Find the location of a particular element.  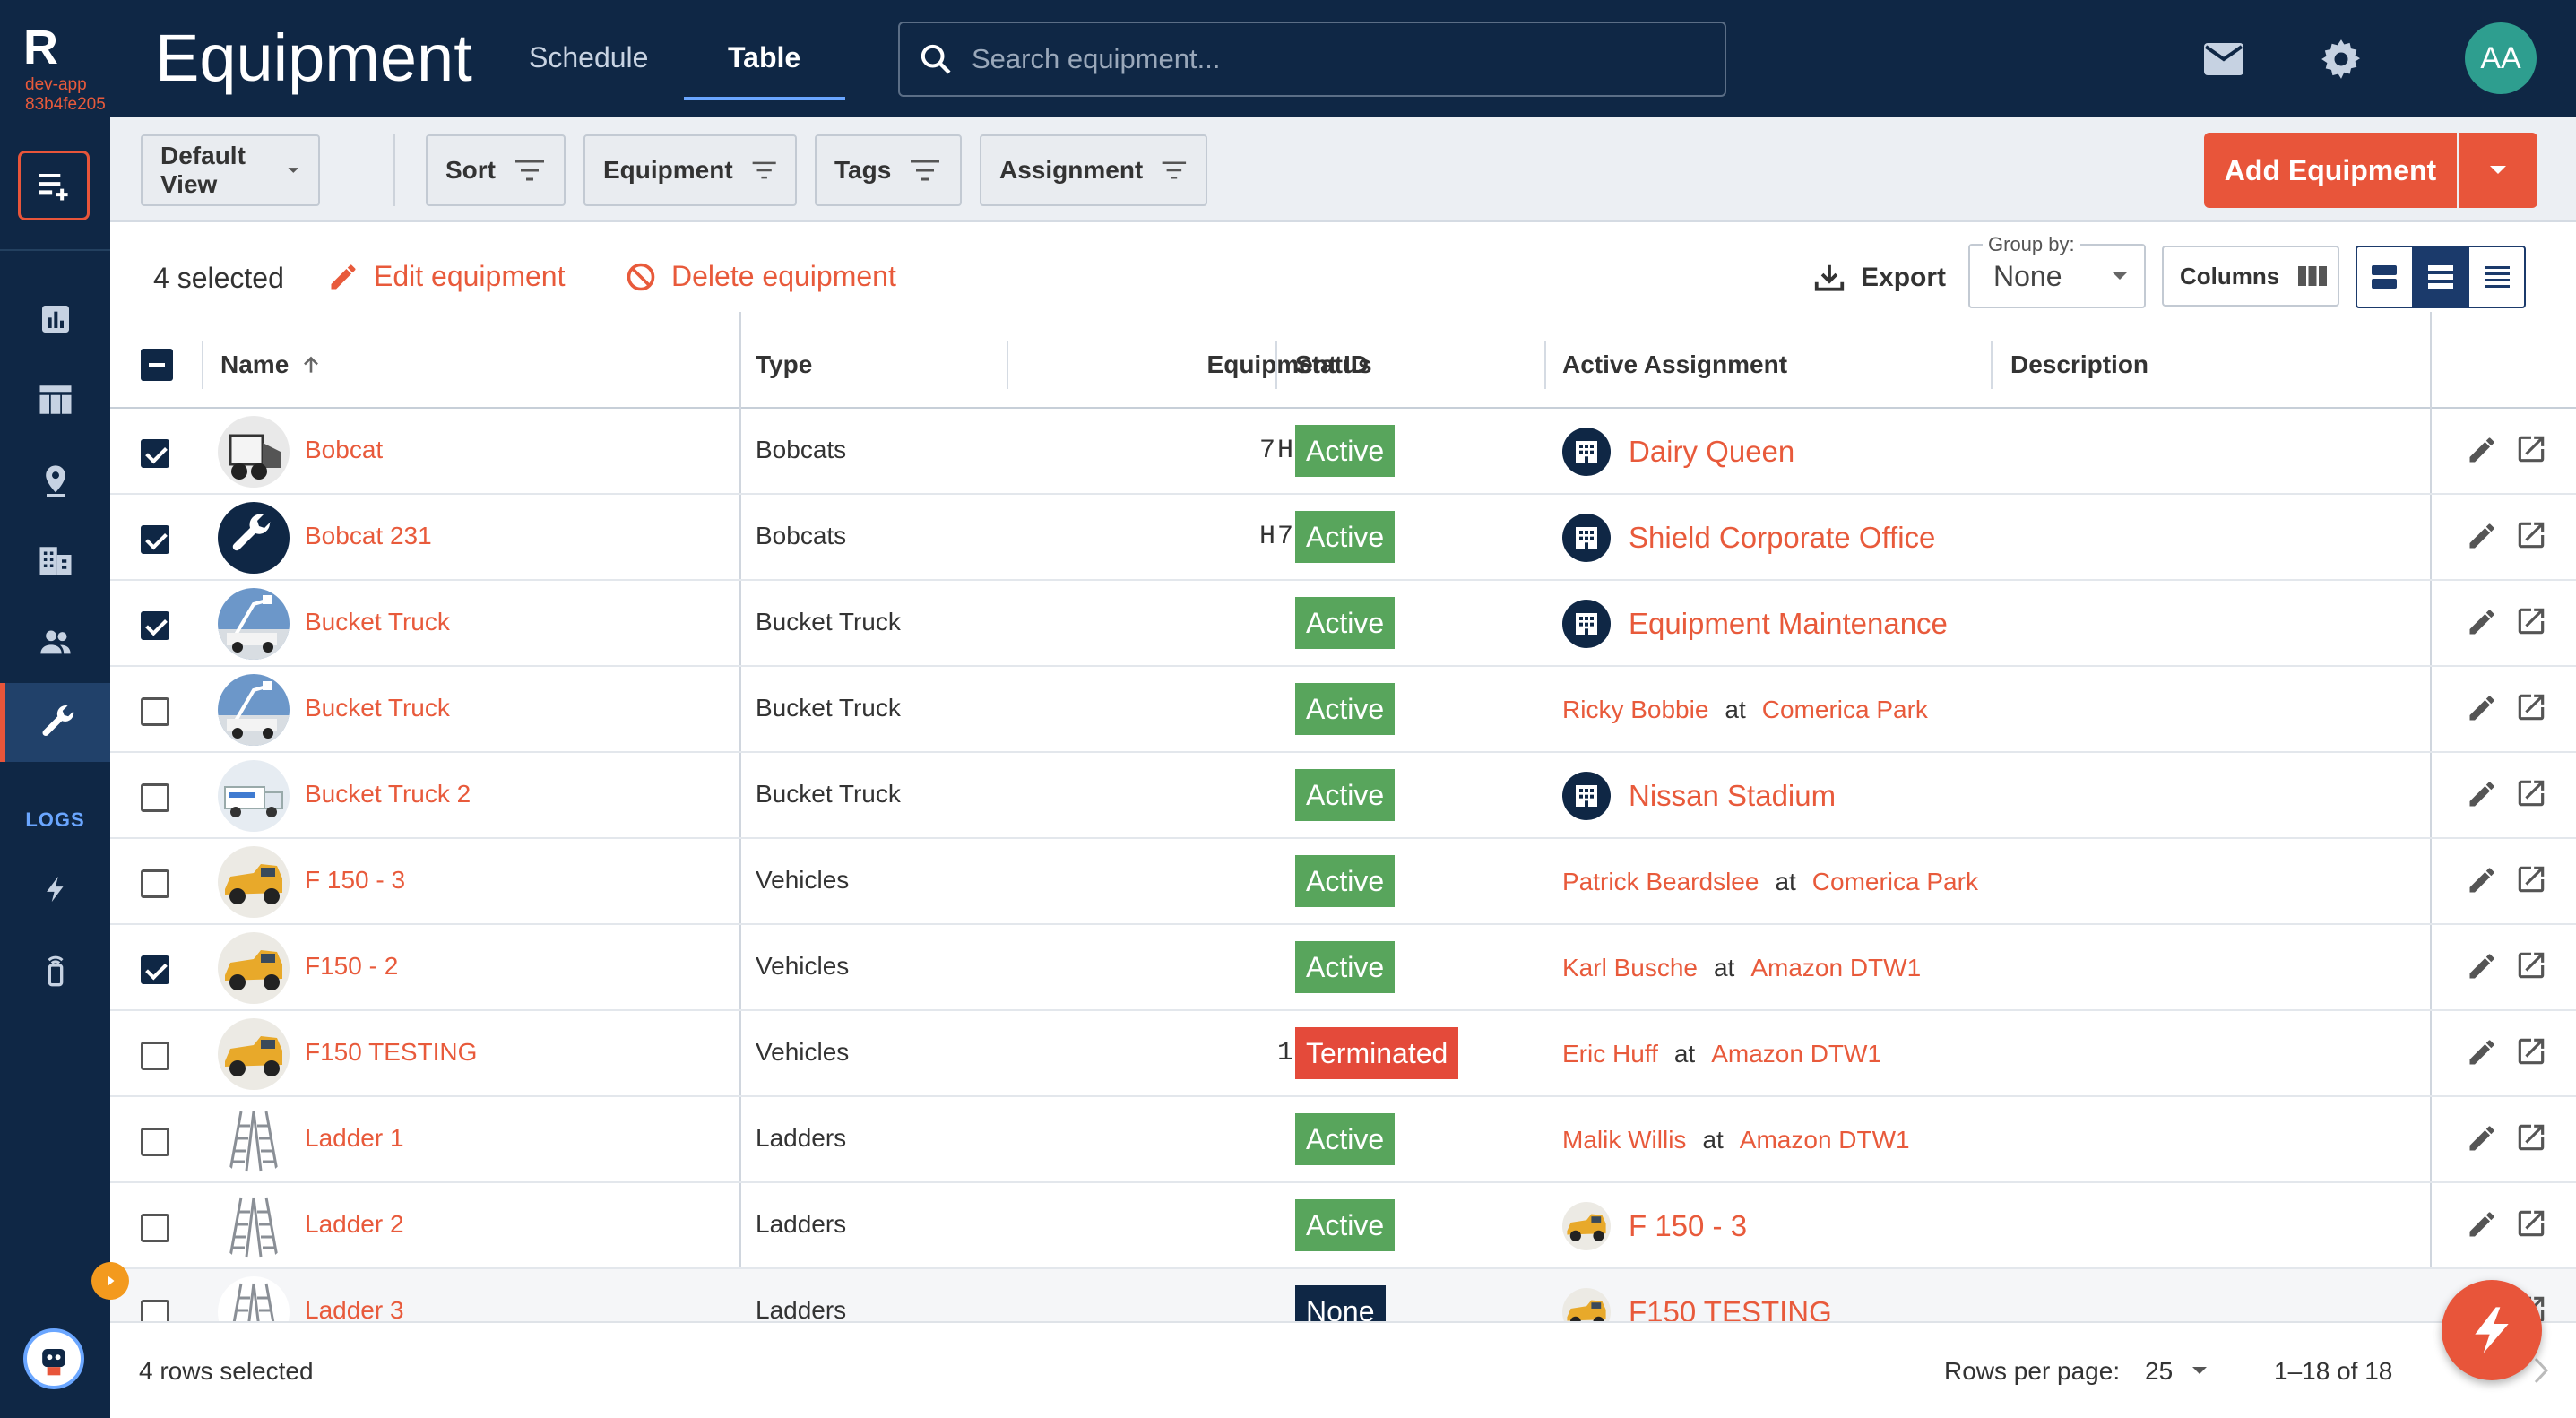

equipment-filter-button: Equipment is located at coordinates (690, 170).